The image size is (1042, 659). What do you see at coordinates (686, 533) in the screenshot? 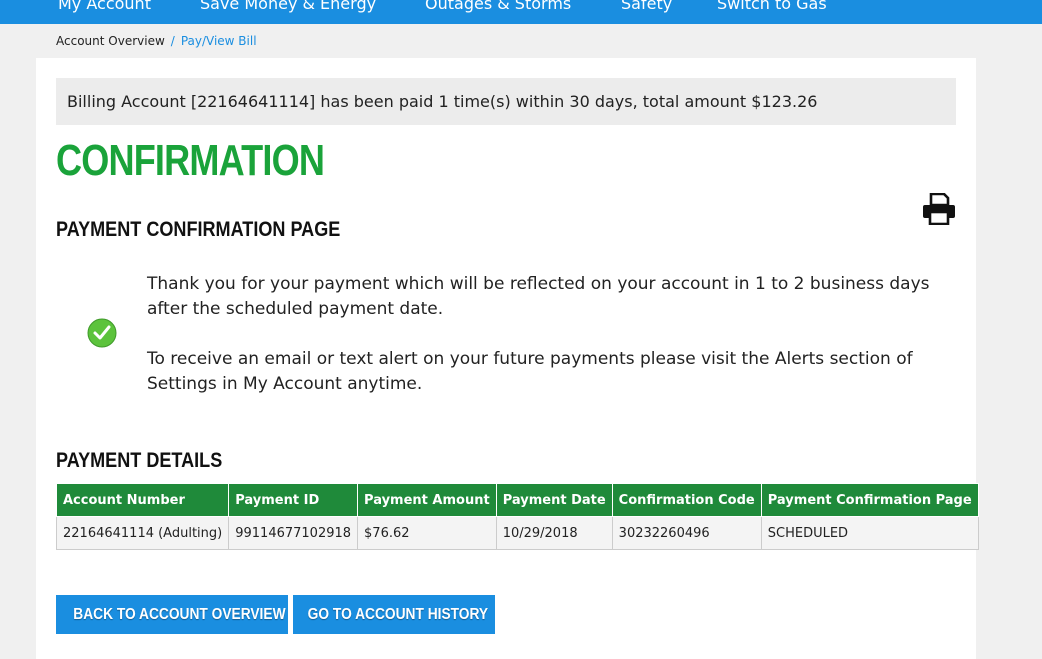
I see `cell-confirmation-code: 30232260496` at bounding box center [686, 533].